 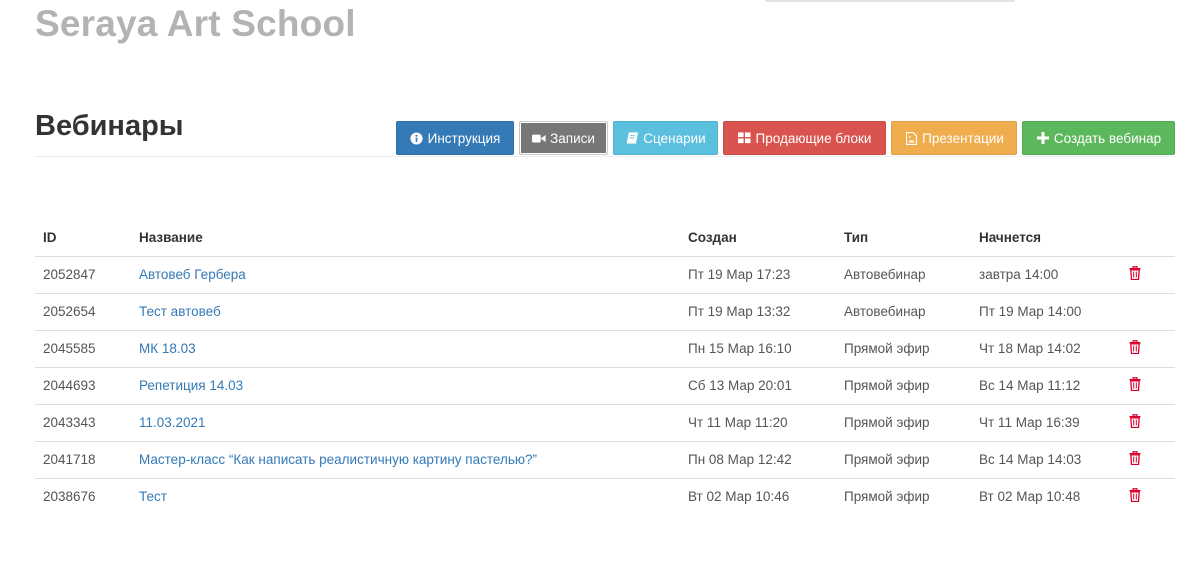 I want to click on cell-created: Пн 08 Мар 12:42, so click(x=758, y=460).